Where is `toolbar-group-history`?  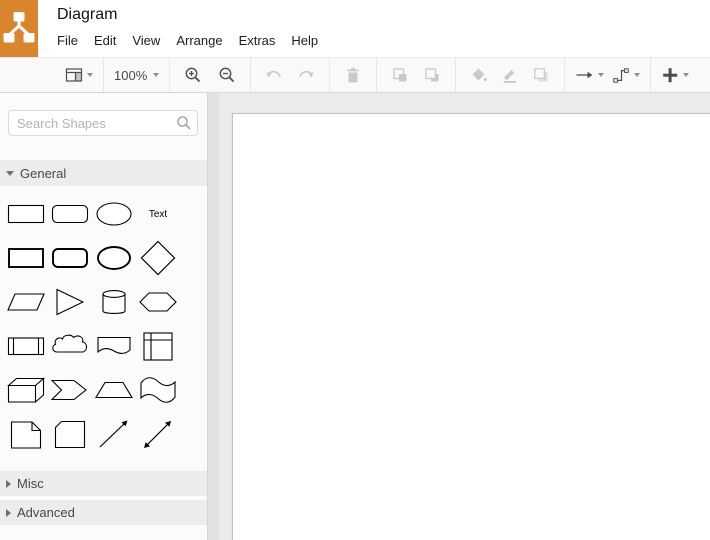
toolbar-group-history is located at coordinates (289, 75).